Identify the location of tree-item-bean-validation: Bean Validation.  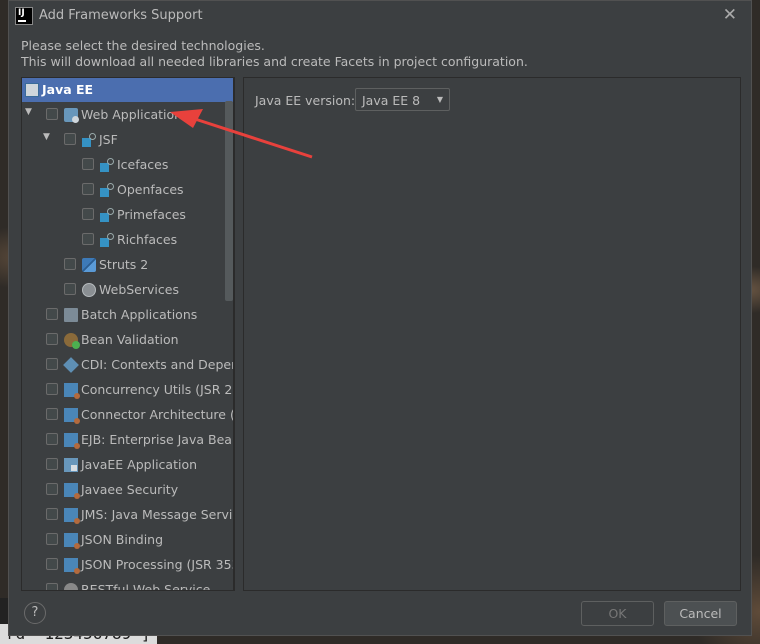
(127, 340).